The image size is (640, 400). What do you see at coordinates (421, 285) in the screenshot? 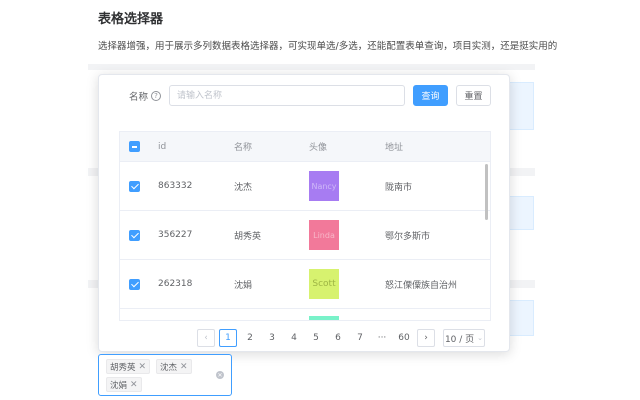
I see `row-address: 怒江傈僳族自治州` at bounding box center [421, 285].